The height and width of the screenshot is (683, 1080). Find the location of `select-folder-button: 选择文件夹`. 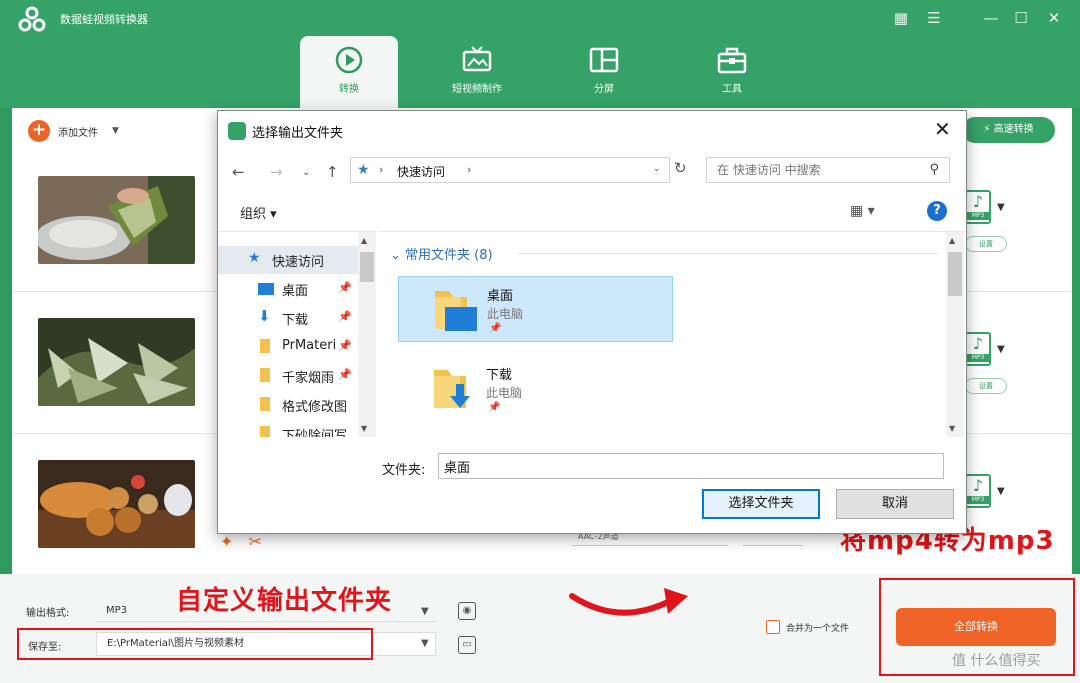

select-folder-button: 选择文件夹 is located at coordinates (761, 504).